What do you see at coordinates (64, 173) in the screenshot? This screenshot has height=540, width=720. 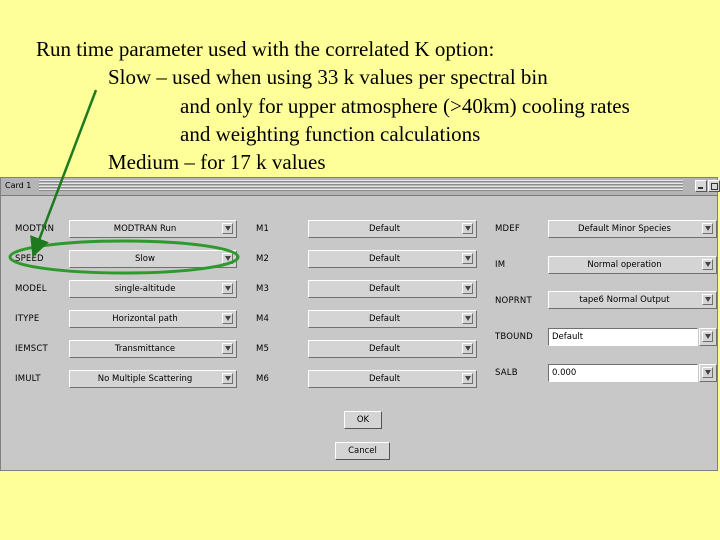 I see `pointer-arrow` at bounding box center [64, 173].